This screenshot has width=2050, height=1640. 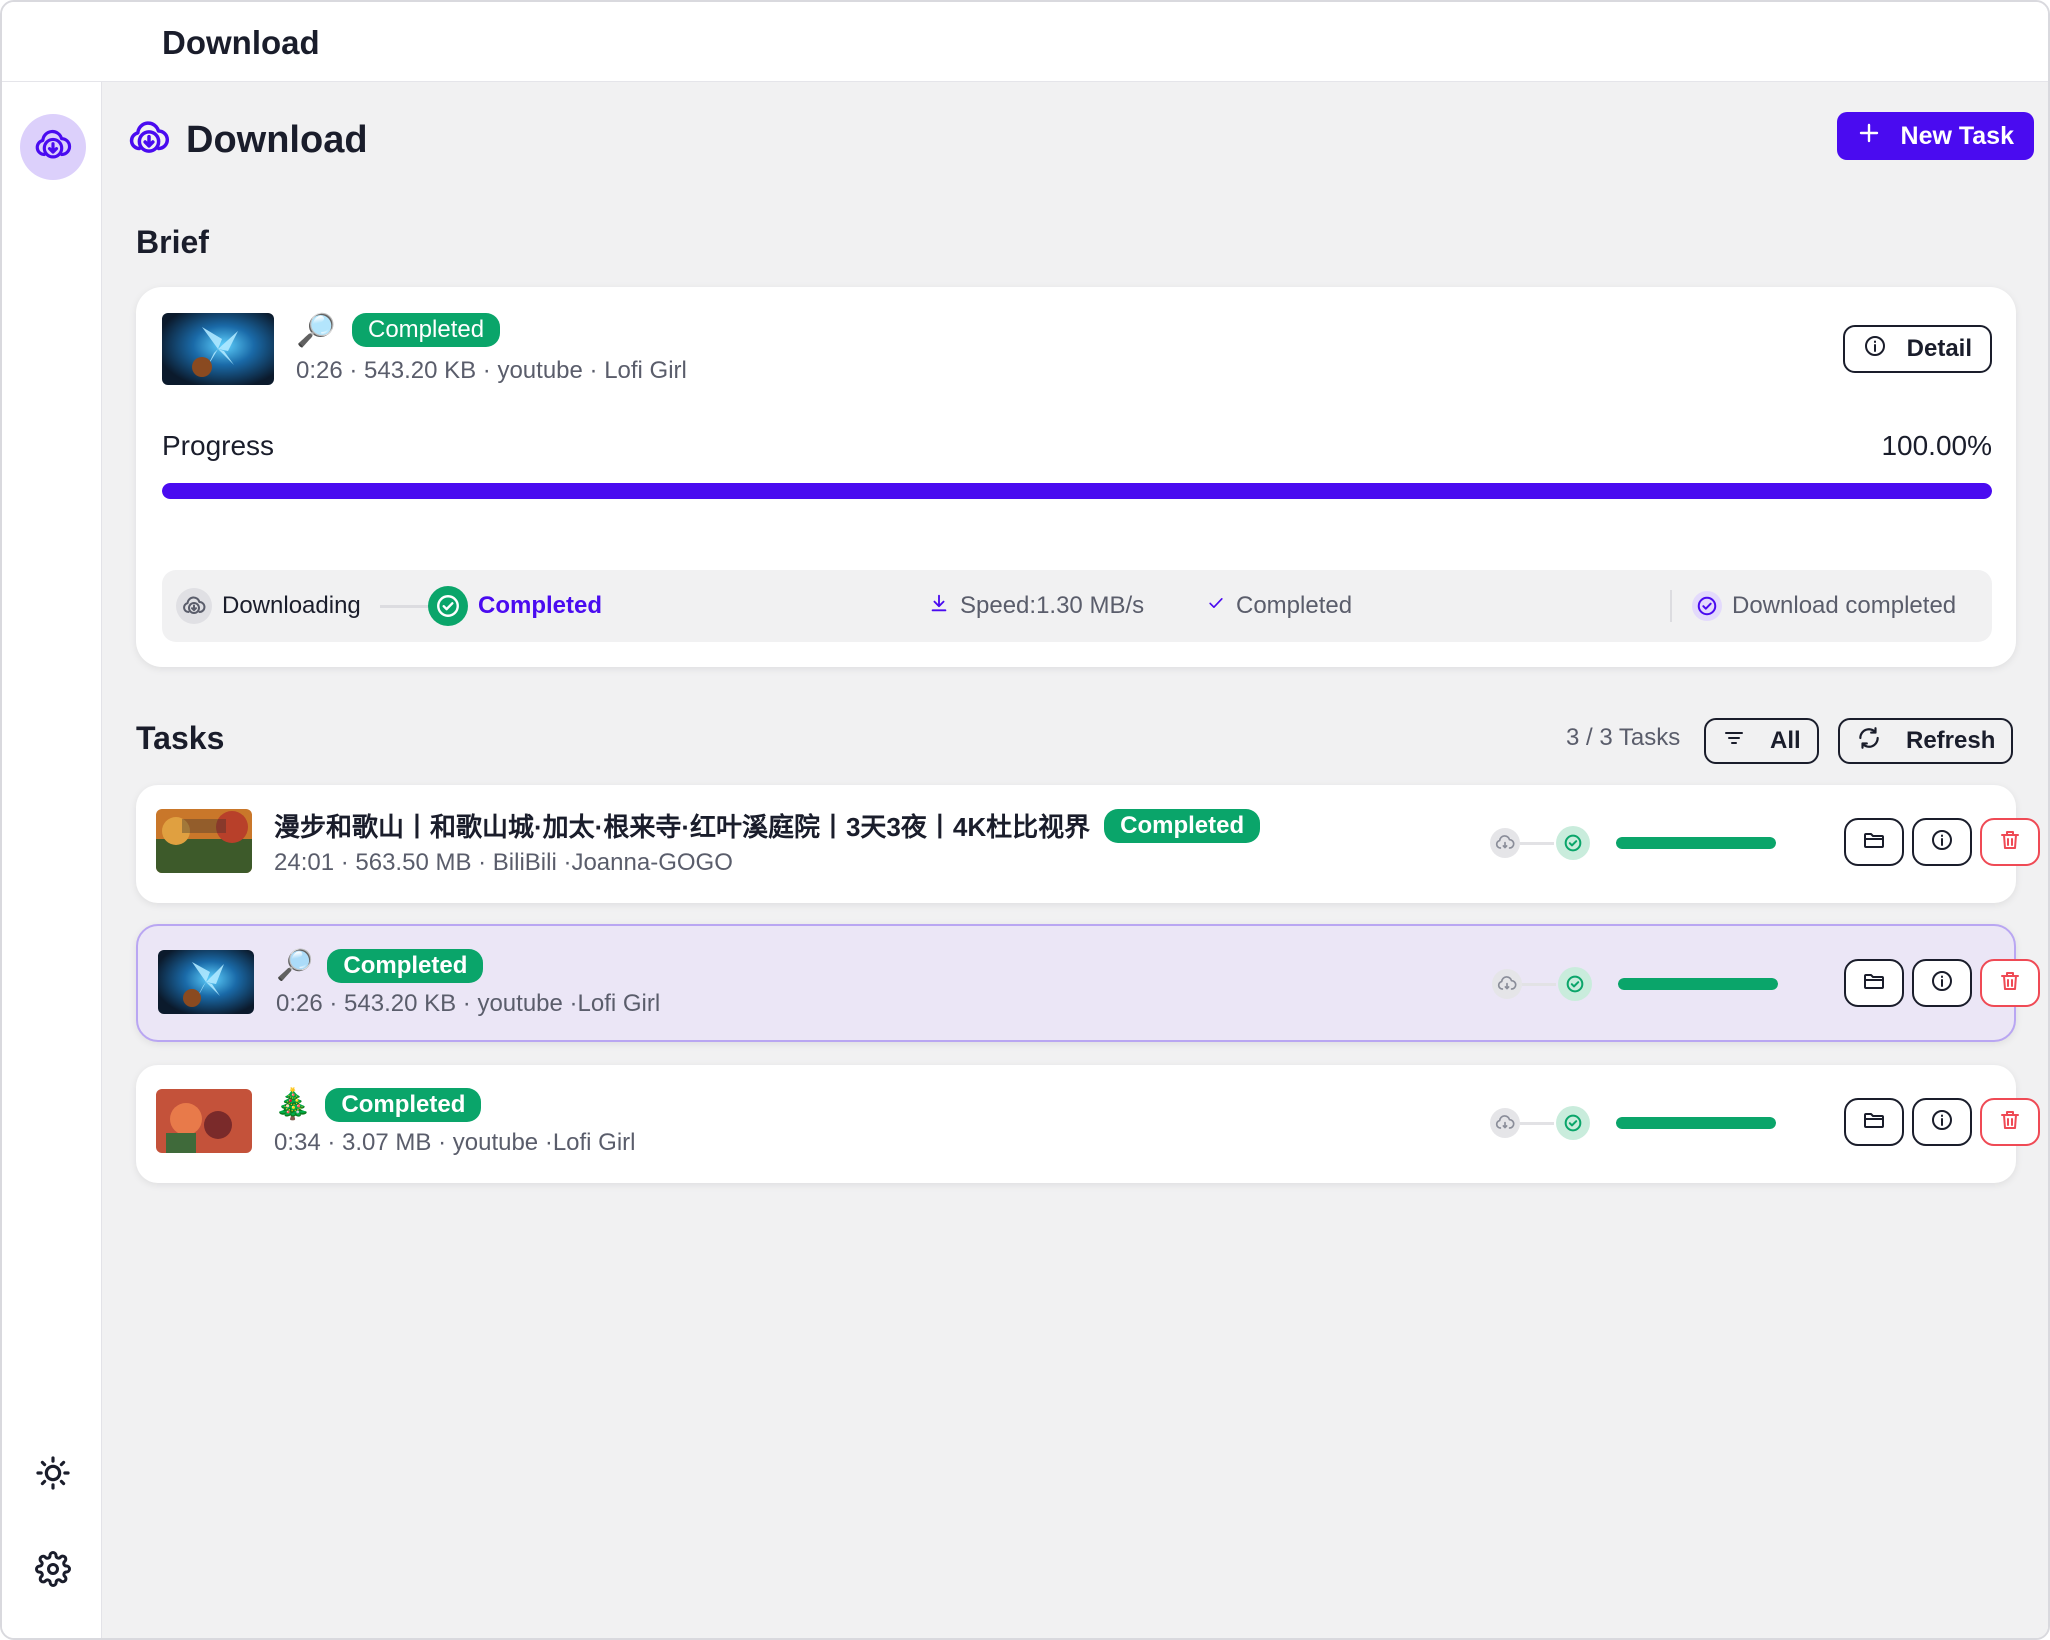 What do you see at coordinates (316, 330) in the screenshot?
I see `title-emoji: 🔎` at bounding box center [316, 330].